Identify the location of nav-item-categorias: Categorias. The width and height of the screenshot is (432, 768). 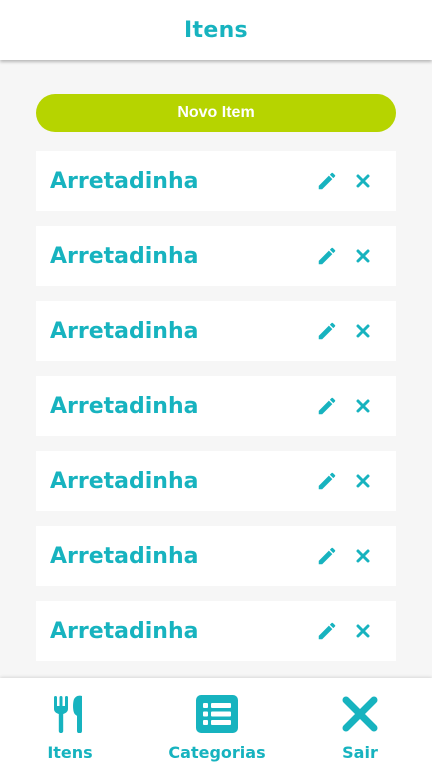
(217, 723).